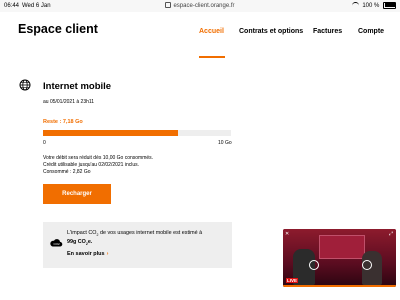 The height and width of the screenshot is (300, 400). Describe the element at coordinates (107, 254) in the screenshot. I see `chevron-right-icon: ›` at that location.